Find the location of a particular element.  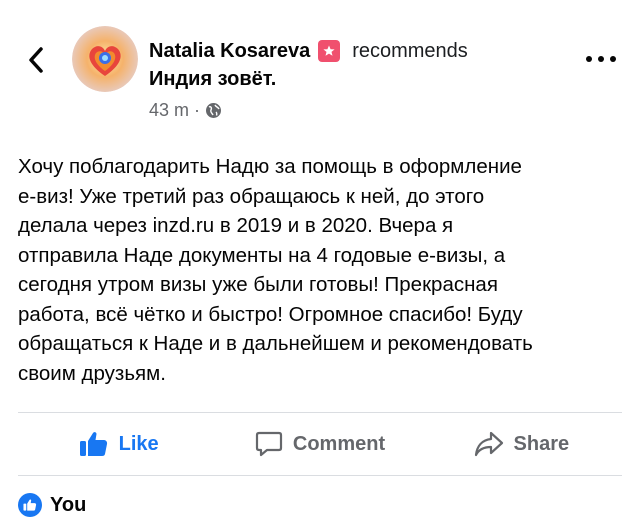

more-options-button is located at coordinates (601, 59).